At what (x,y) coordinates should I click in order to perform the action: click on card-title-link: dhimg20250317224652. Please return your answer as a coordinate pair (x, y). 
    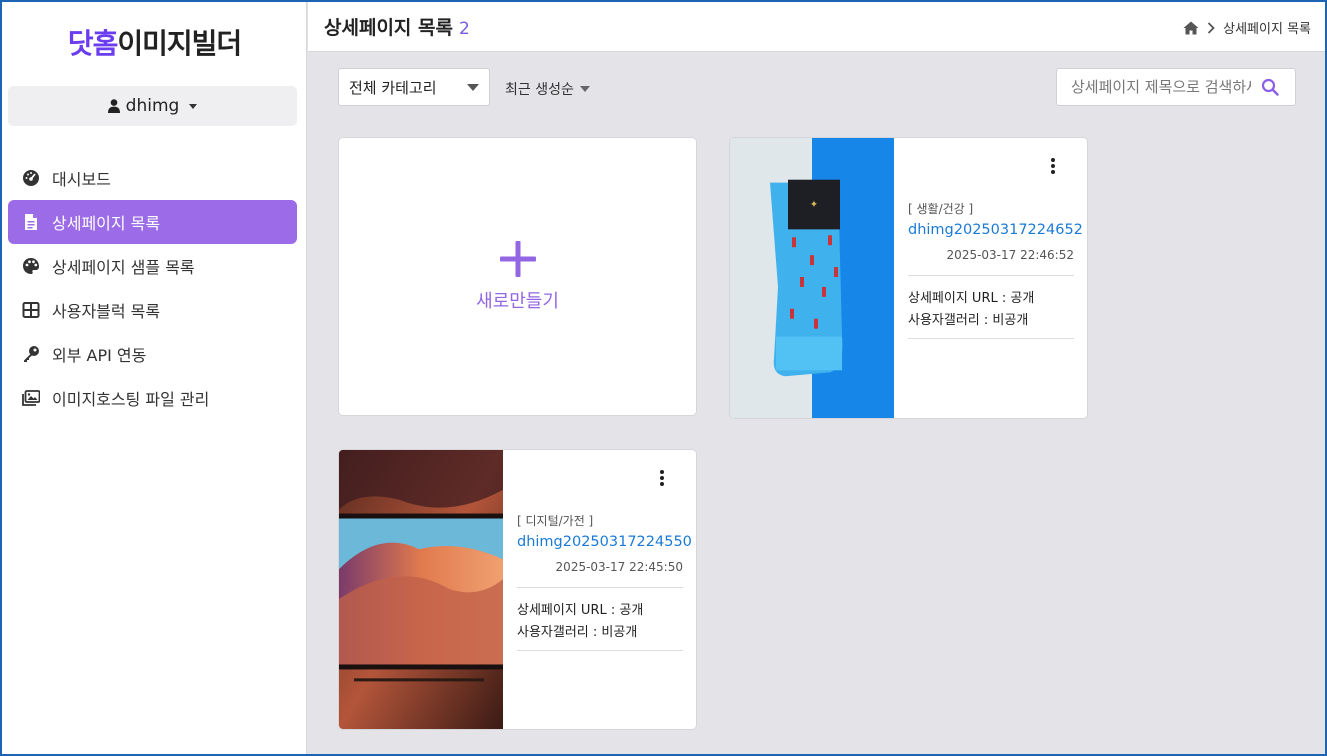
    Looking at the image, I should click on (995, 230).